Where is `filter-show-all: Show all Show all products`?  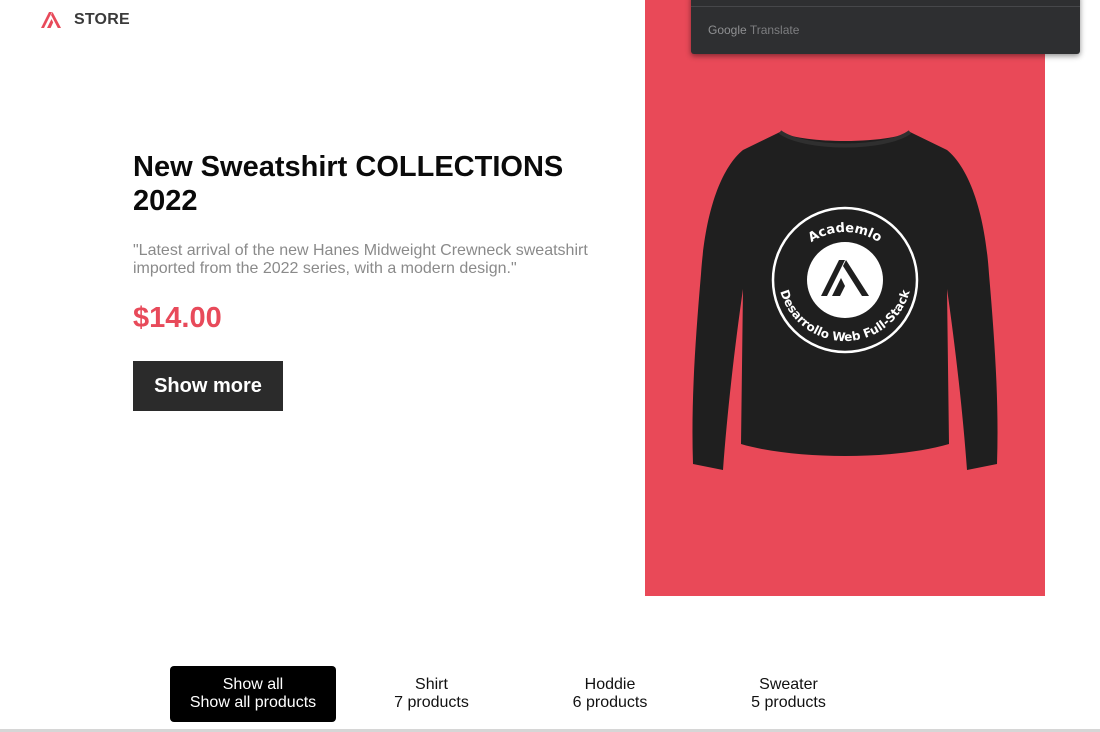
filter-show-all: Show all Show all products is located at coordinates (253, 694).